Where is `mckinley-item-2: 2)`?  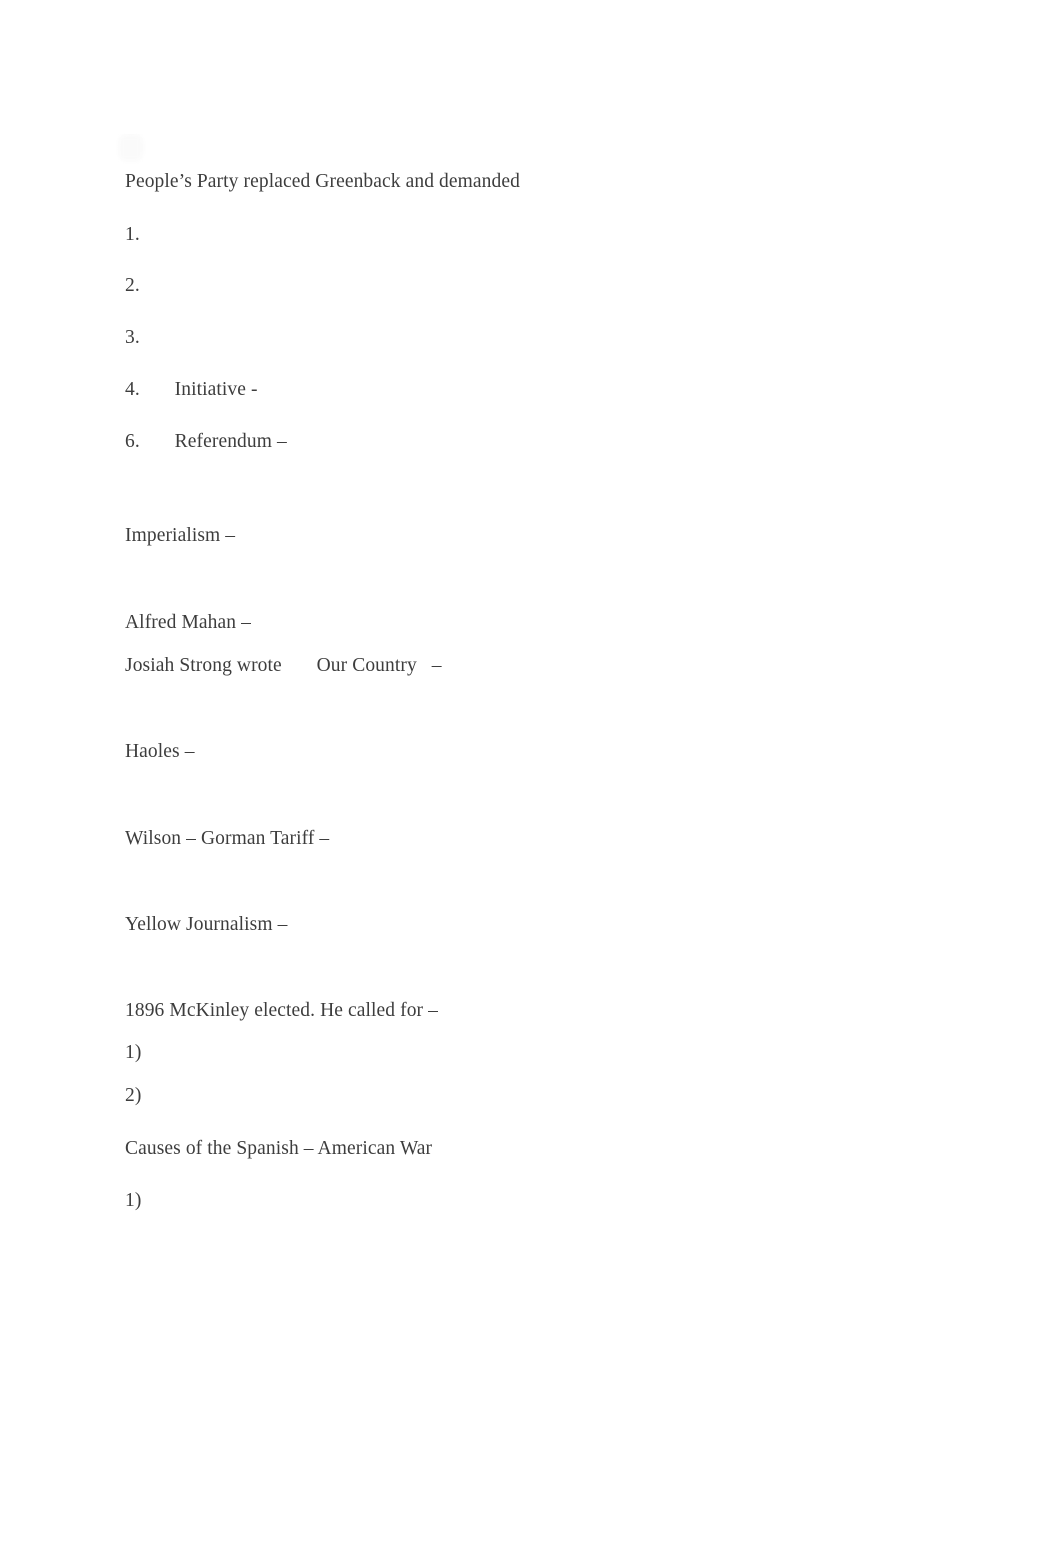
mckinley-item-2: 2) is located at coordinates (133, 1095).